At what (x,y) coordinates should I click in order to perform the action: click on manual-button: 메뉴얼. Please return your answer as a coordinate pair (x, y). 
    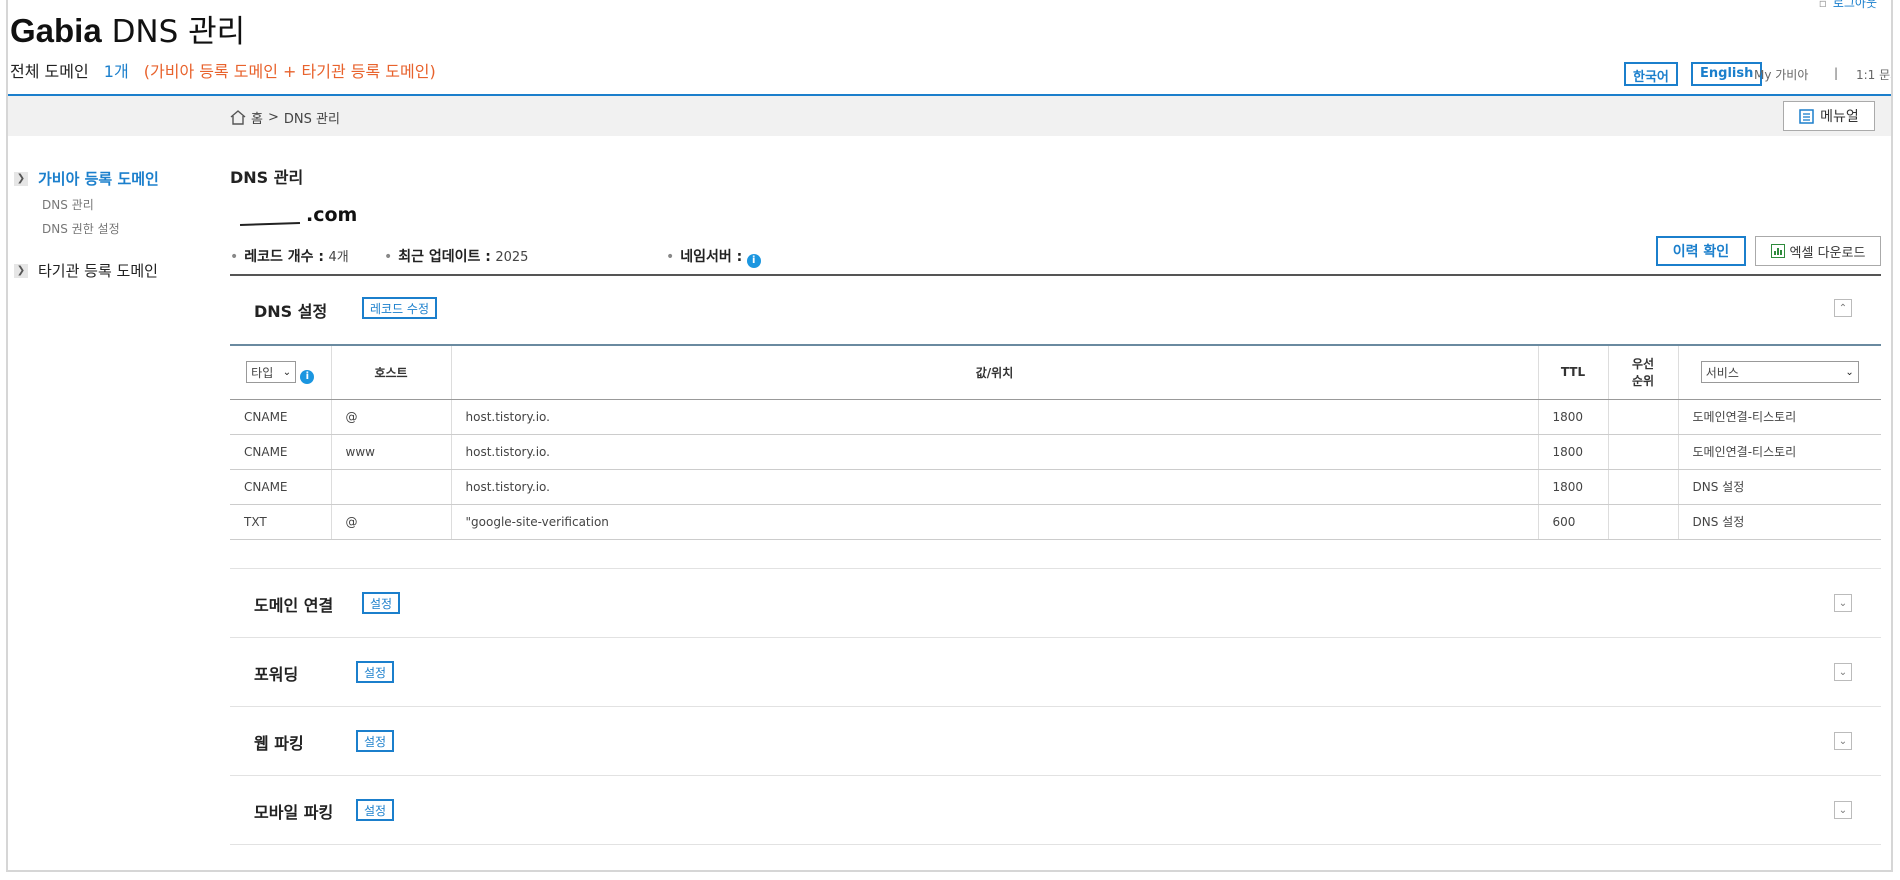
    Looking at the image, I should click on (1829, 116).